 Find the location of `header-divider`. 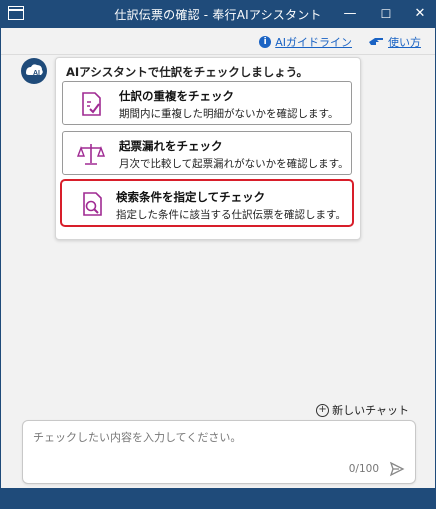

header-divider is located at coordinates (218, 54).